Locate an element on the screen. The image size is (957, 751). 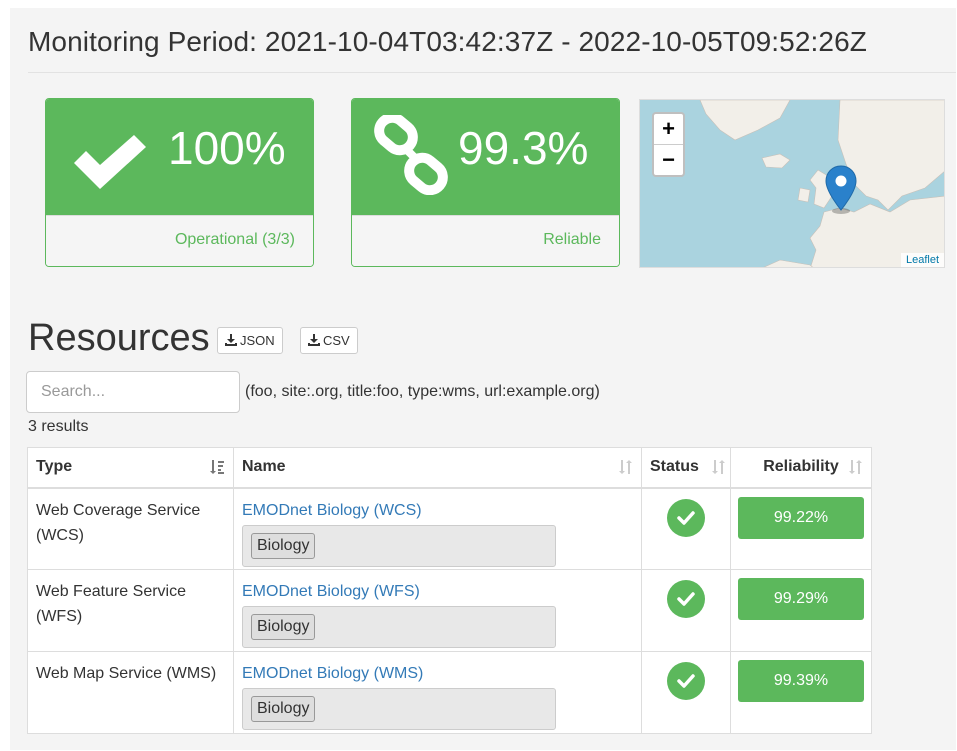
cell-type: Web Coverage Service (WCS) is located at coordinates (130, 528).